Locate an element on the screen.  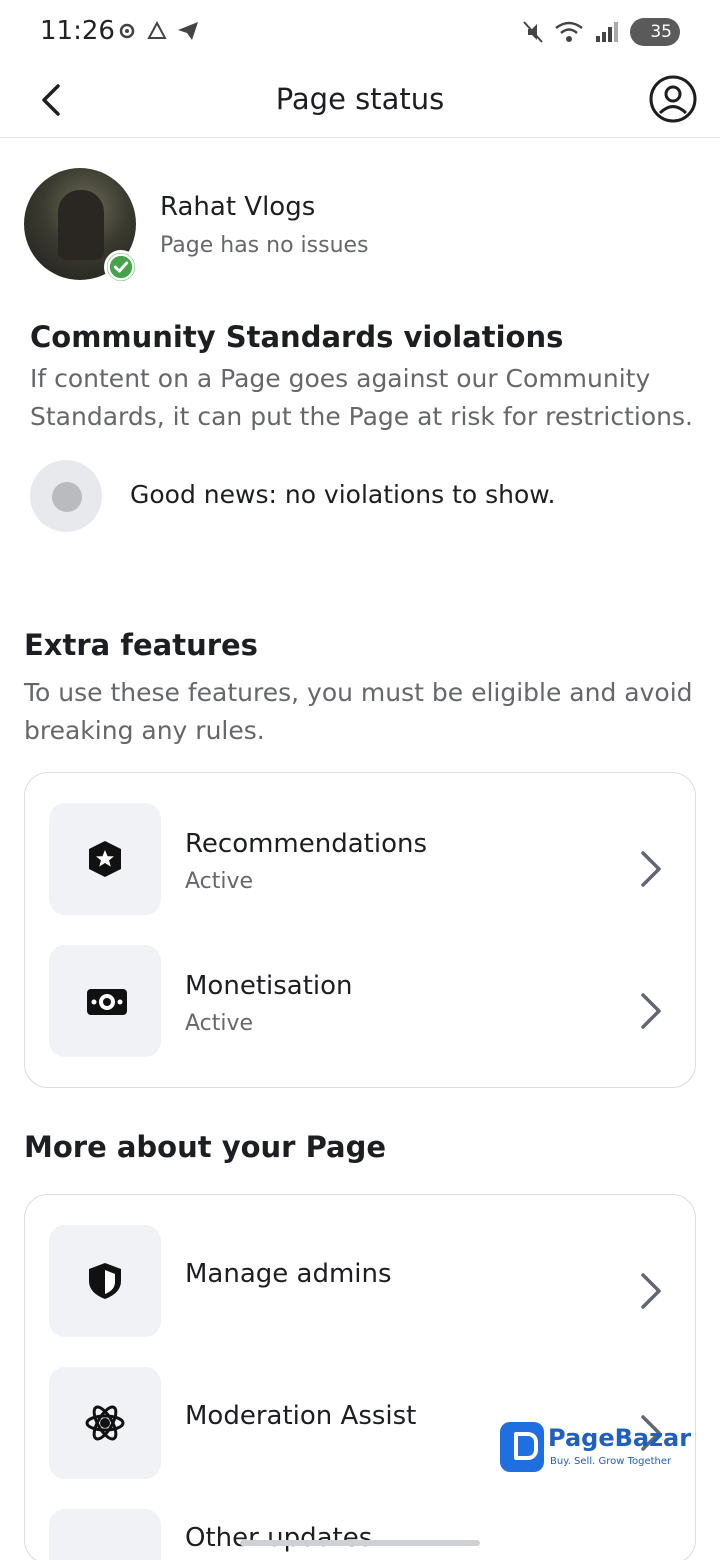
atom-star-icon is located at coordinates (105, 1423).